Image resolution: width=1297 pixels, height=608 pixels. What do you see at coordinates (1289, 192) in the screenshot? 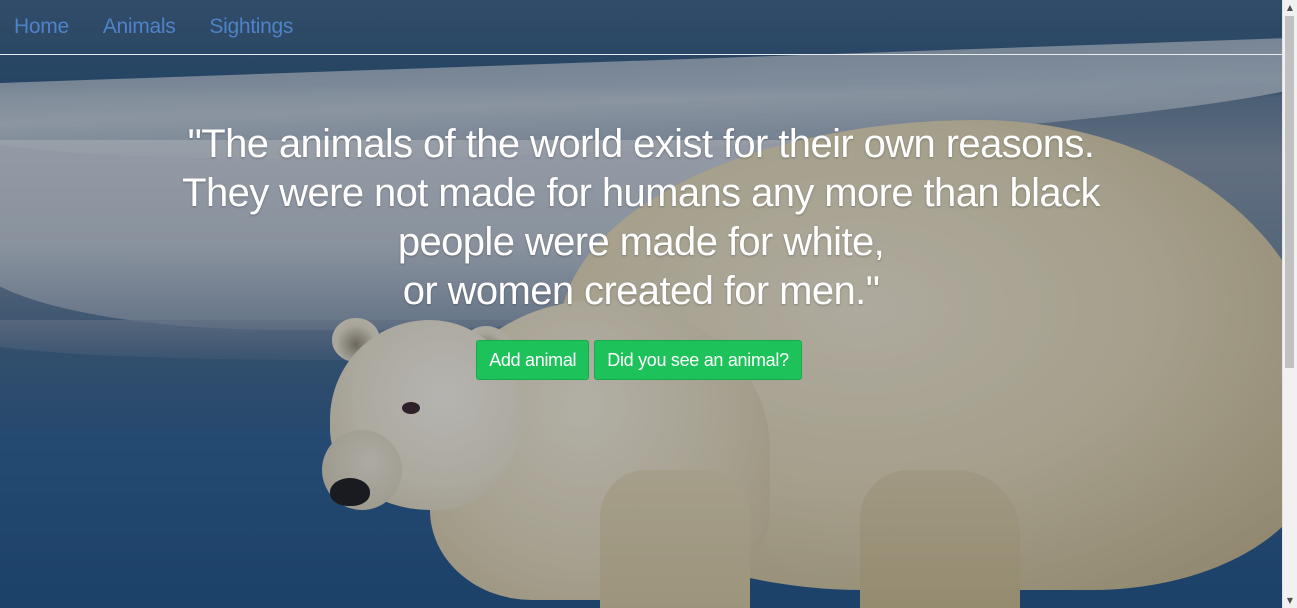
I see `scrollbar-thumb` at bounding box center [1289, 192].